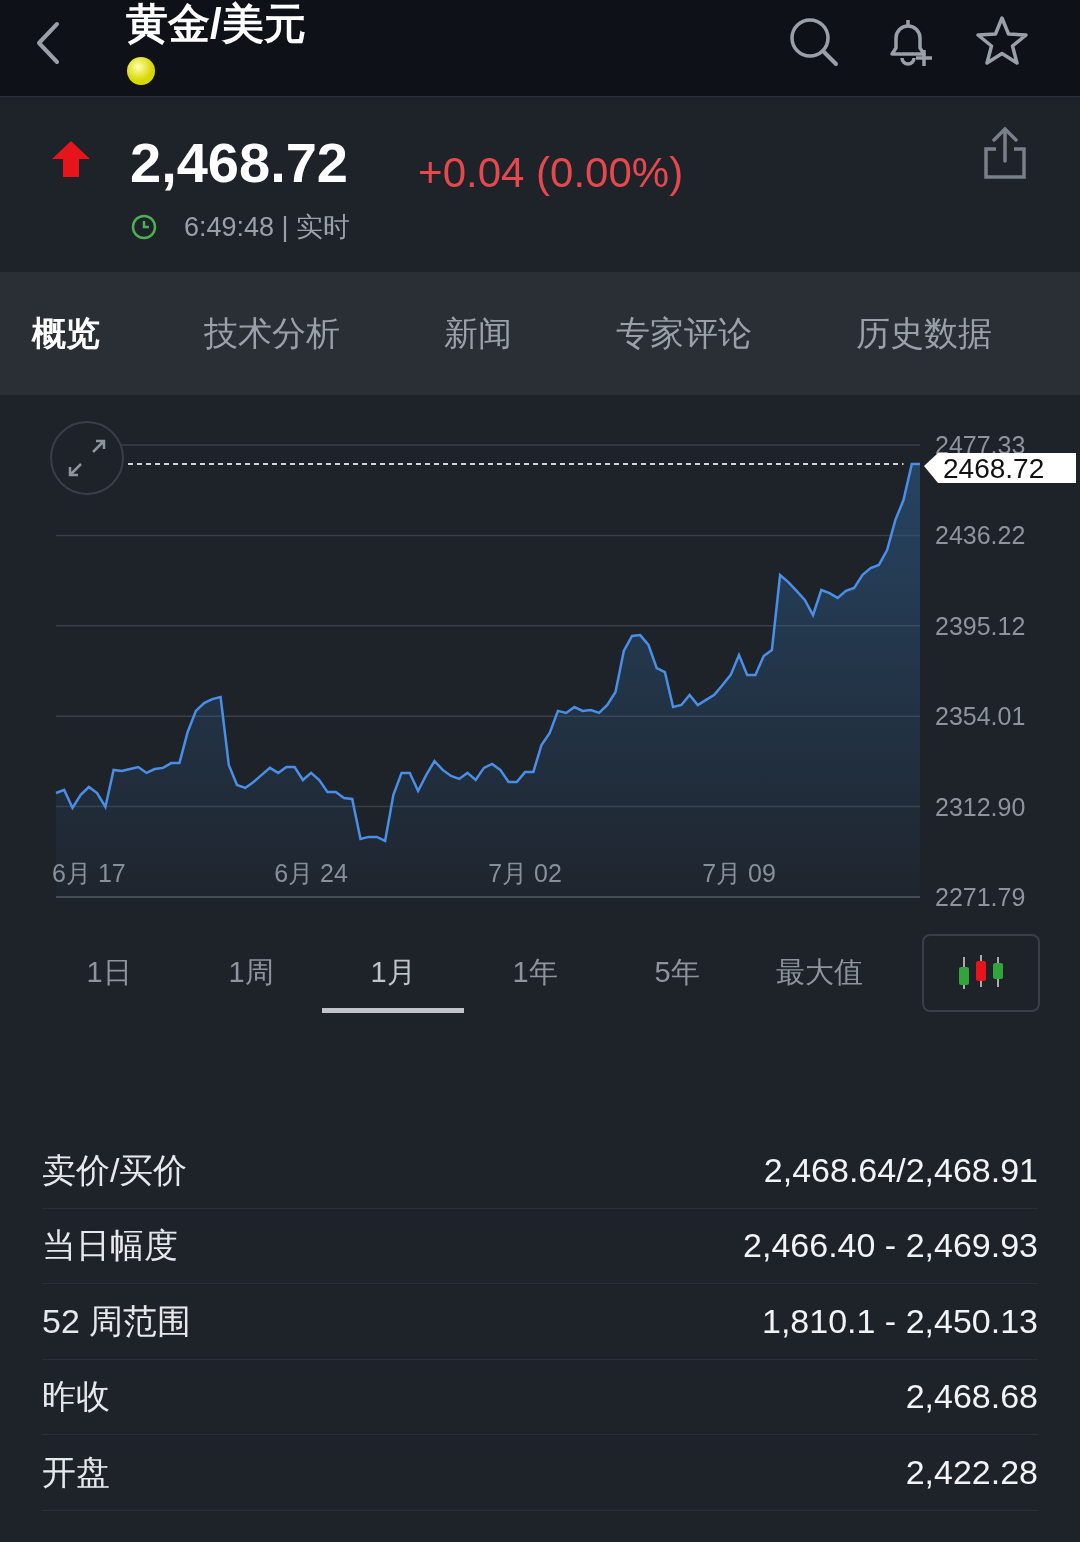 The image size is (1080, 1542). Describe the element at coordinates (115, 1170) in the screenshot. I see `stat-label: 卖价/买价` at that location.